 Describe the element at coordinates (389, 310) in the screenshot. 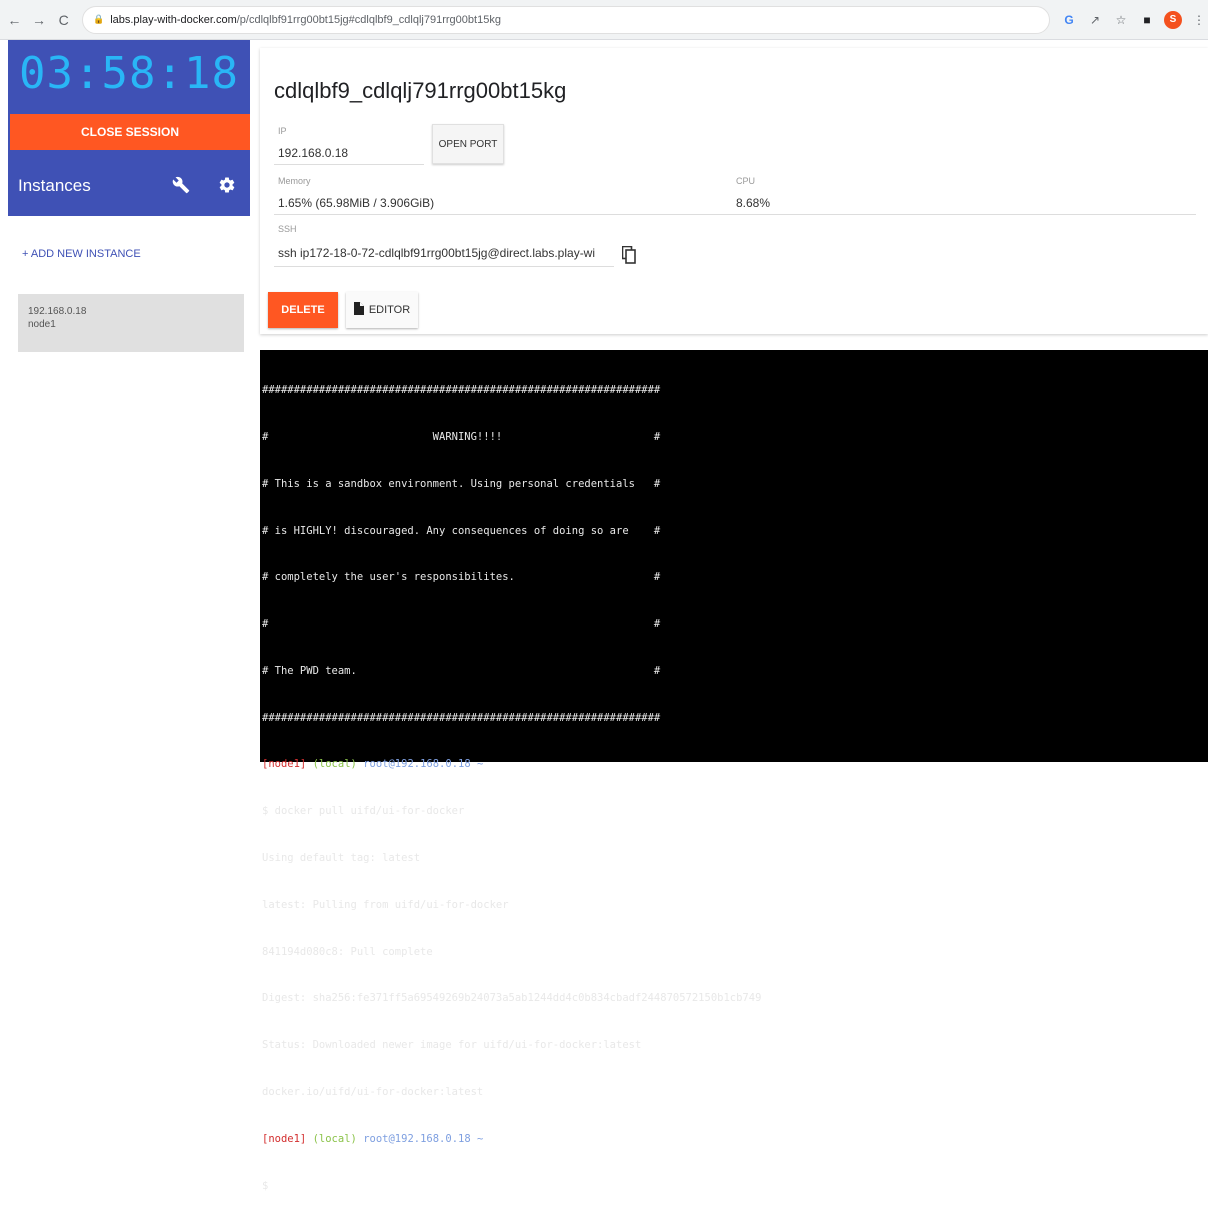

I see `editor-label: EDITOR` at that location.